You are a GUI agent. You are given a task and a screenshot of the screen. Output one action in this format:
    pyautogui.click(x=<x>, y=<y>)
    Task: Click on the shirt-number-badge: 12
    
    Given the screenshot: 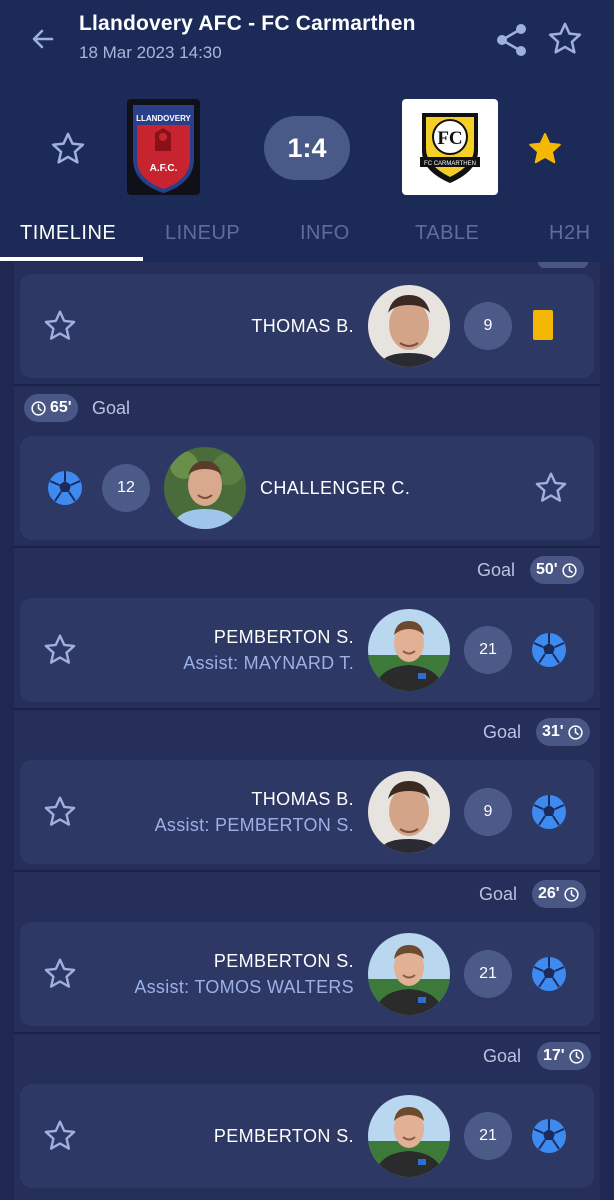 What is the action you would take?
    pyautogui.click(x=126, y=488)
    